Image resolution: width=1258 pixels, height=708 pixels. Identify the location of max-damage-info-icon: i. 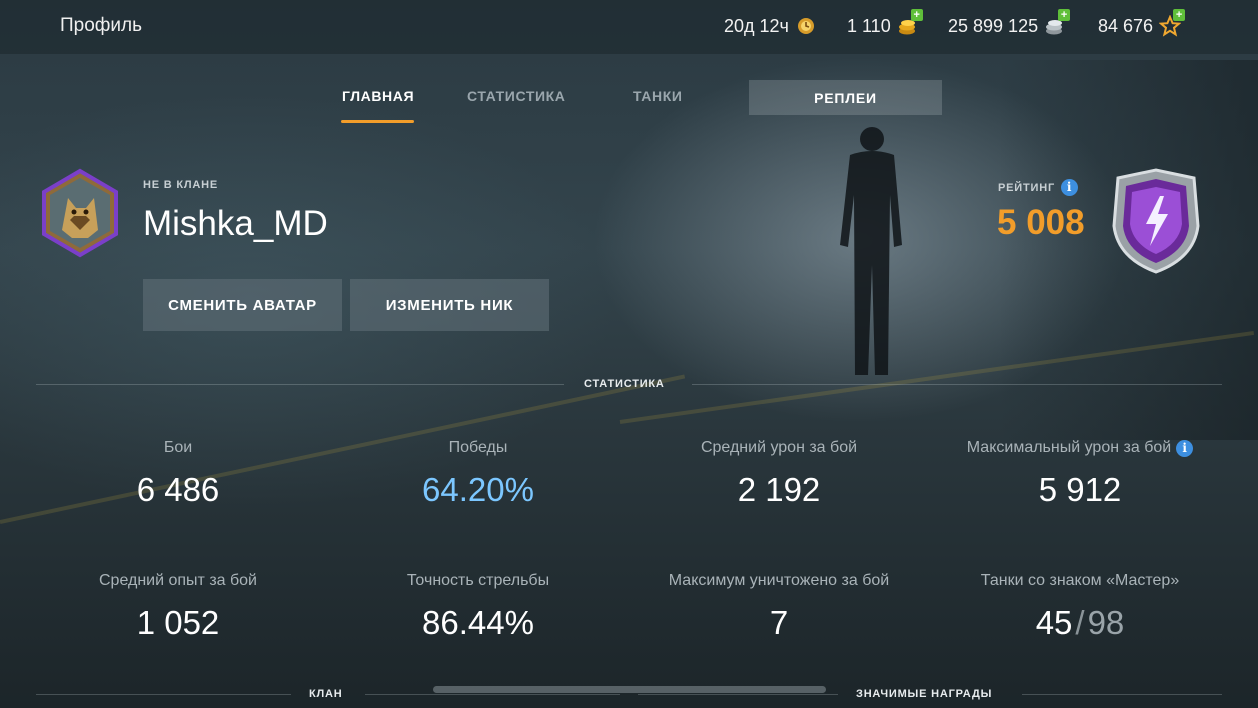
(1185, 448).